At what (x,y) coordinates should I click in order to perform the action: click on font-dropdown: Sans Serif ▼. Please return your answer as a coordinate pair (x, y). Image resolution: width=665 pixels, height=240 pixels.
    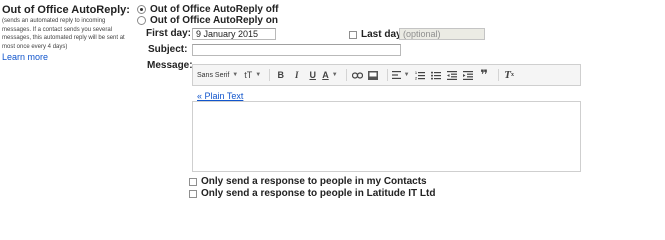
    Looking at the image, I should click on (217, 75).